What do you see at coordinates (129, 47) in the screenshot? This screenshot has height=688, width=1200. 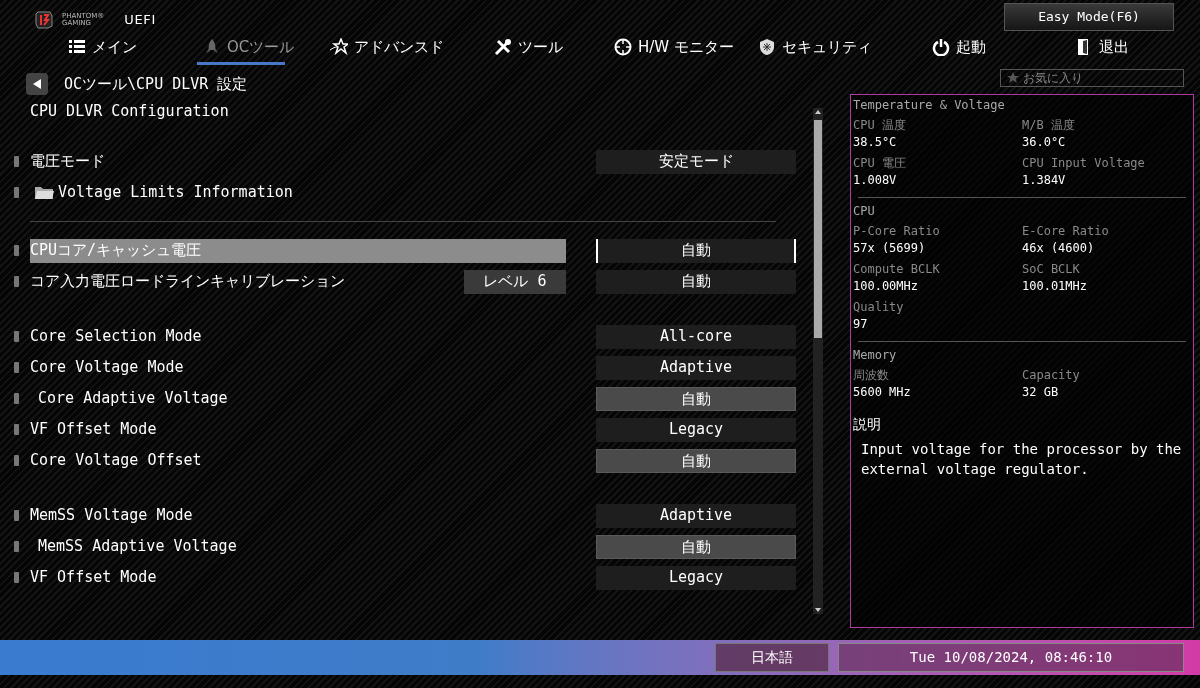 I see `menu-tab: メイン` at bounding box center [129, 47].